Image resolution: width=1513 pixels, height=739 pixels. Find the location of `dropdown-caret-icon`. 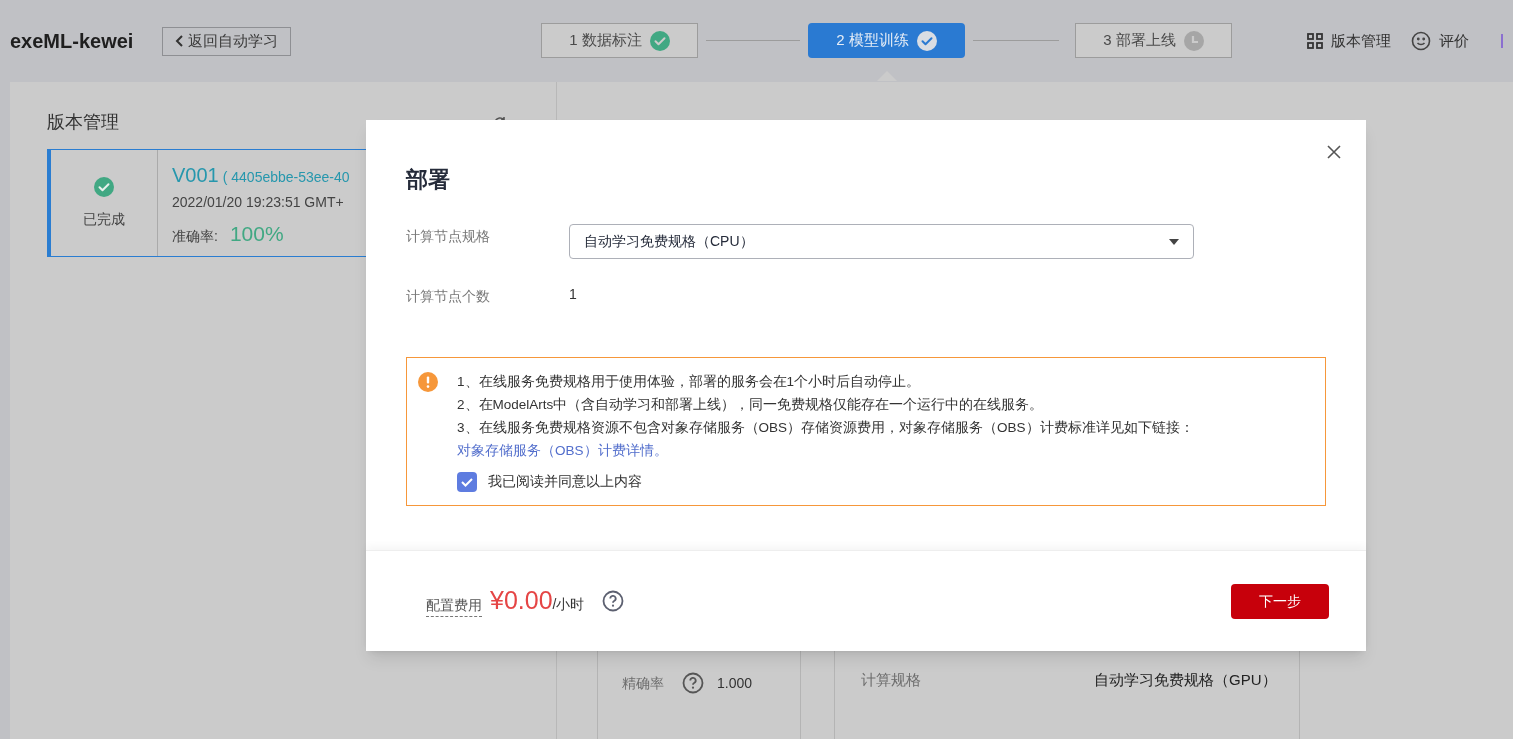

dropdown-caret-icon is located at coordinates (1174, 241).